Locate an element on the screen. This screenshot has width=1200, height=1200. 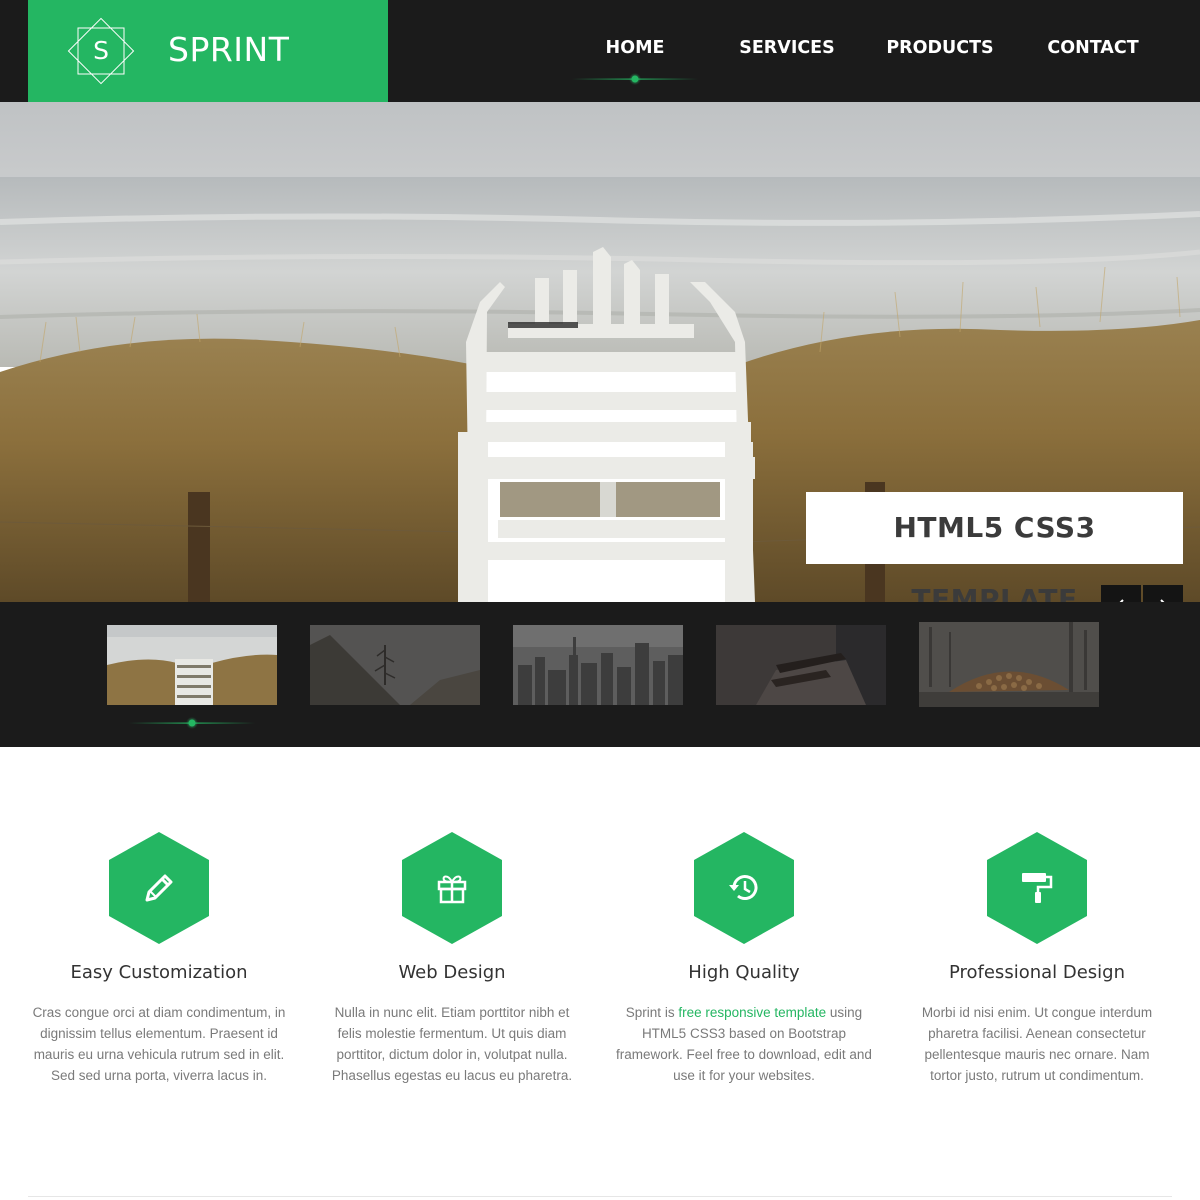
feature-title: Professional Design is located at coordinates (1037, 972).